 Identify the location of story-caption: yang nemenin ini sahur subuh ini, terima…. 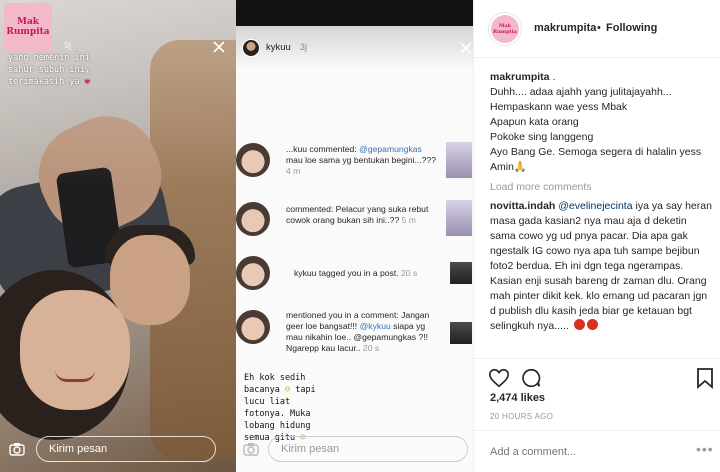
(98, 70).